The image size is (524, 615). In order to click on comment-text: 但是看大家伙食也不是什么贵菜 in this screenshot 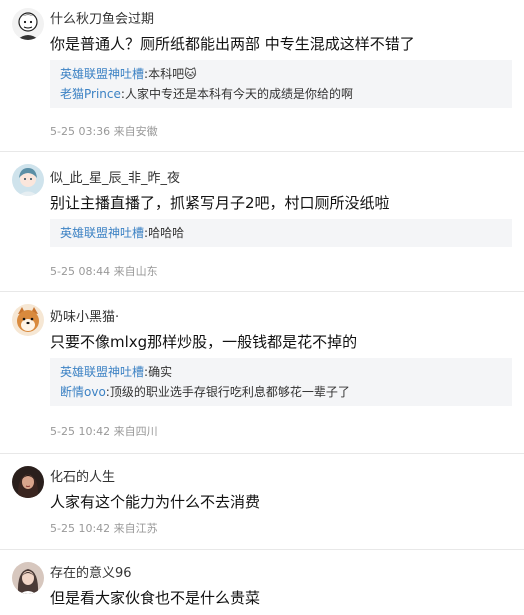, I will do `click(155, 598)`.